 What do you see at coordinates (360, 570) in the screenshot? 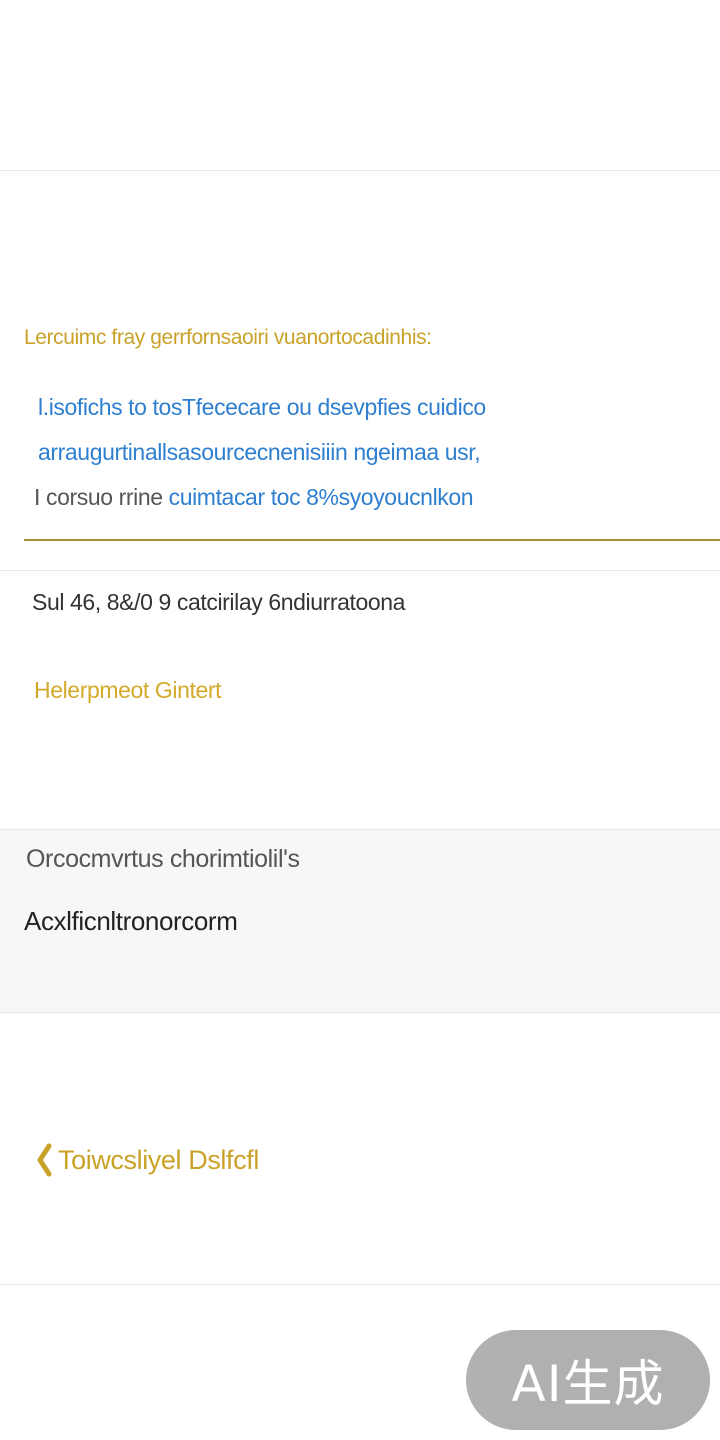
I see `summary-top-divider` at bounding box center [360, 570].